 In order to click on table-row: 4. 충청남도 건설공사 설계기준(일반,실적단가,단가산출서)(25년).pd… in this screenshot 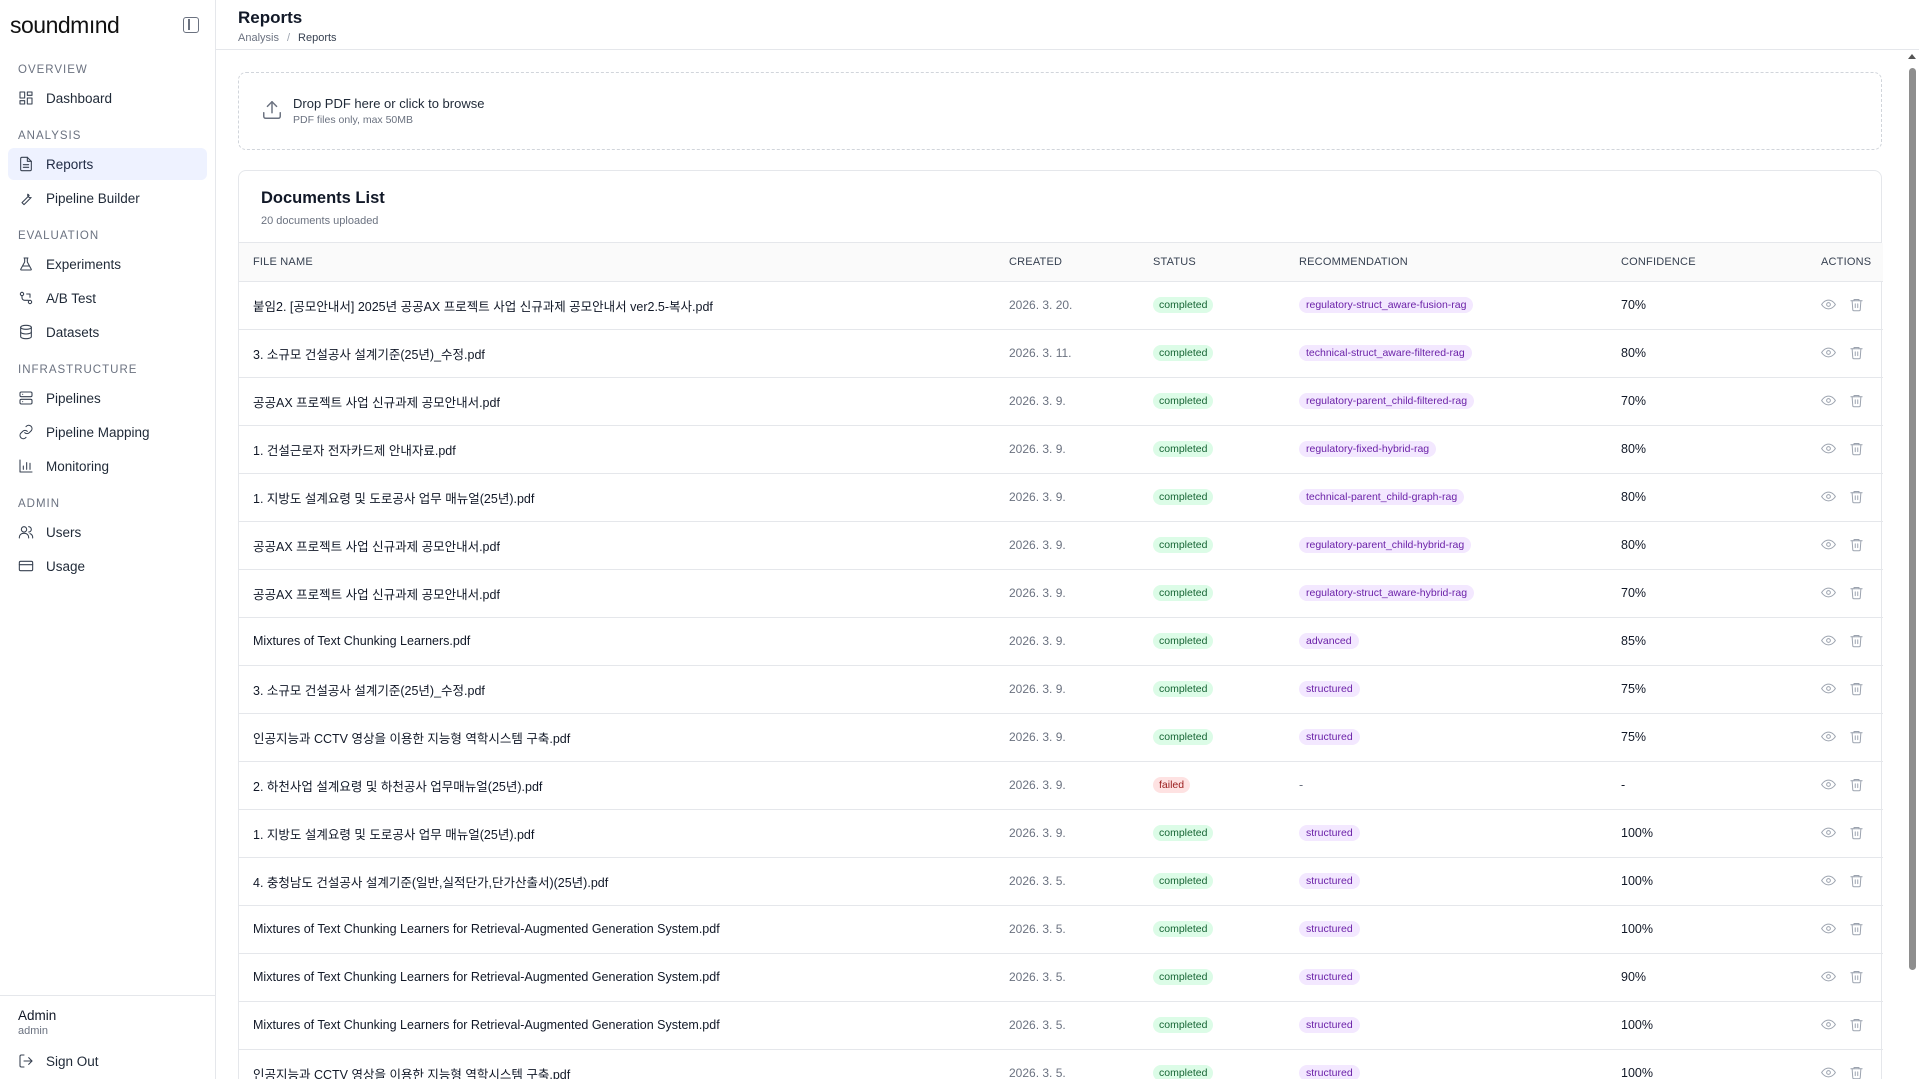, I will do `click(1061, 881)`.